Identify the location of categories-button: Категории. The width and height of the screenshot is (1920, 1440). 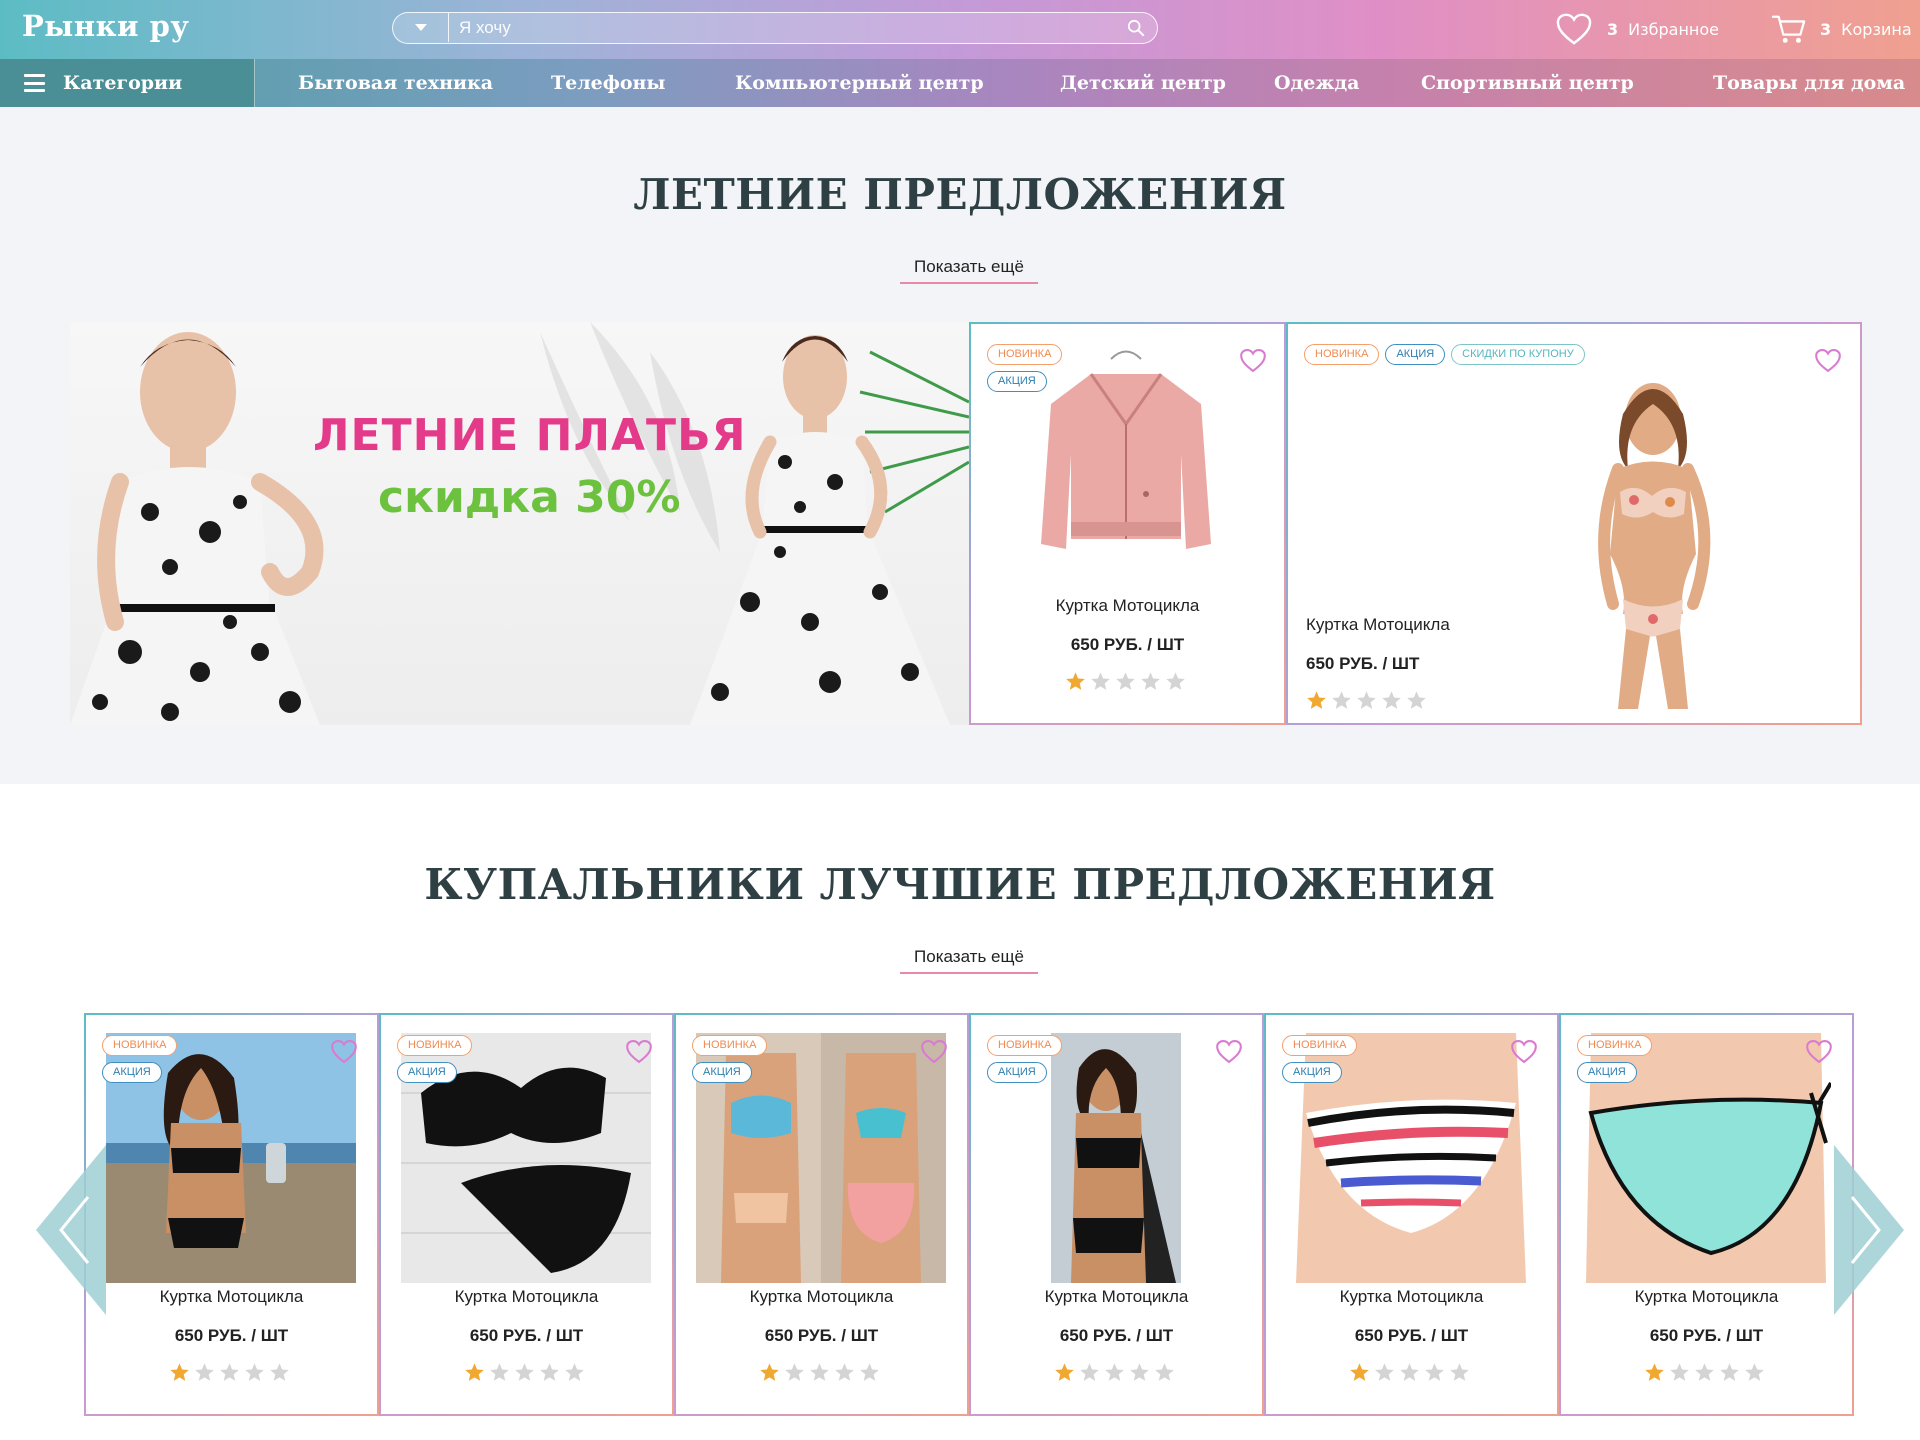
(127, 83).